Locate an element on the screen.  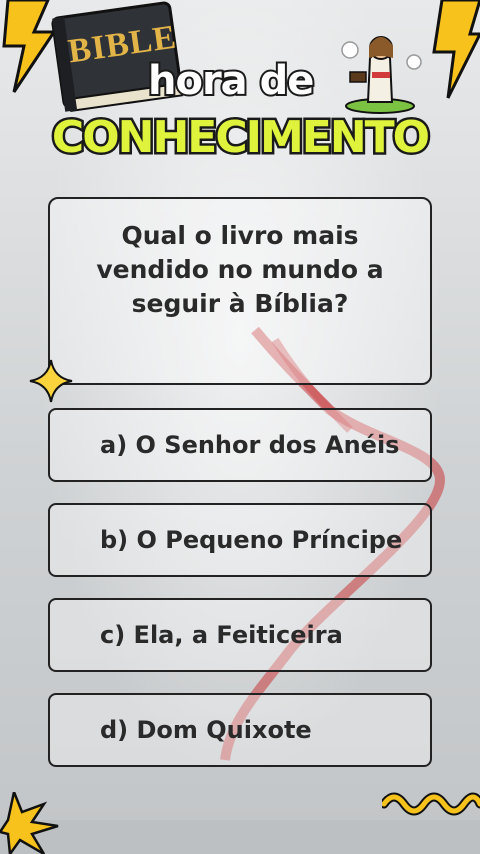
title-conhecimento: CONHECIMENTO is located at coordinates (240, 138).